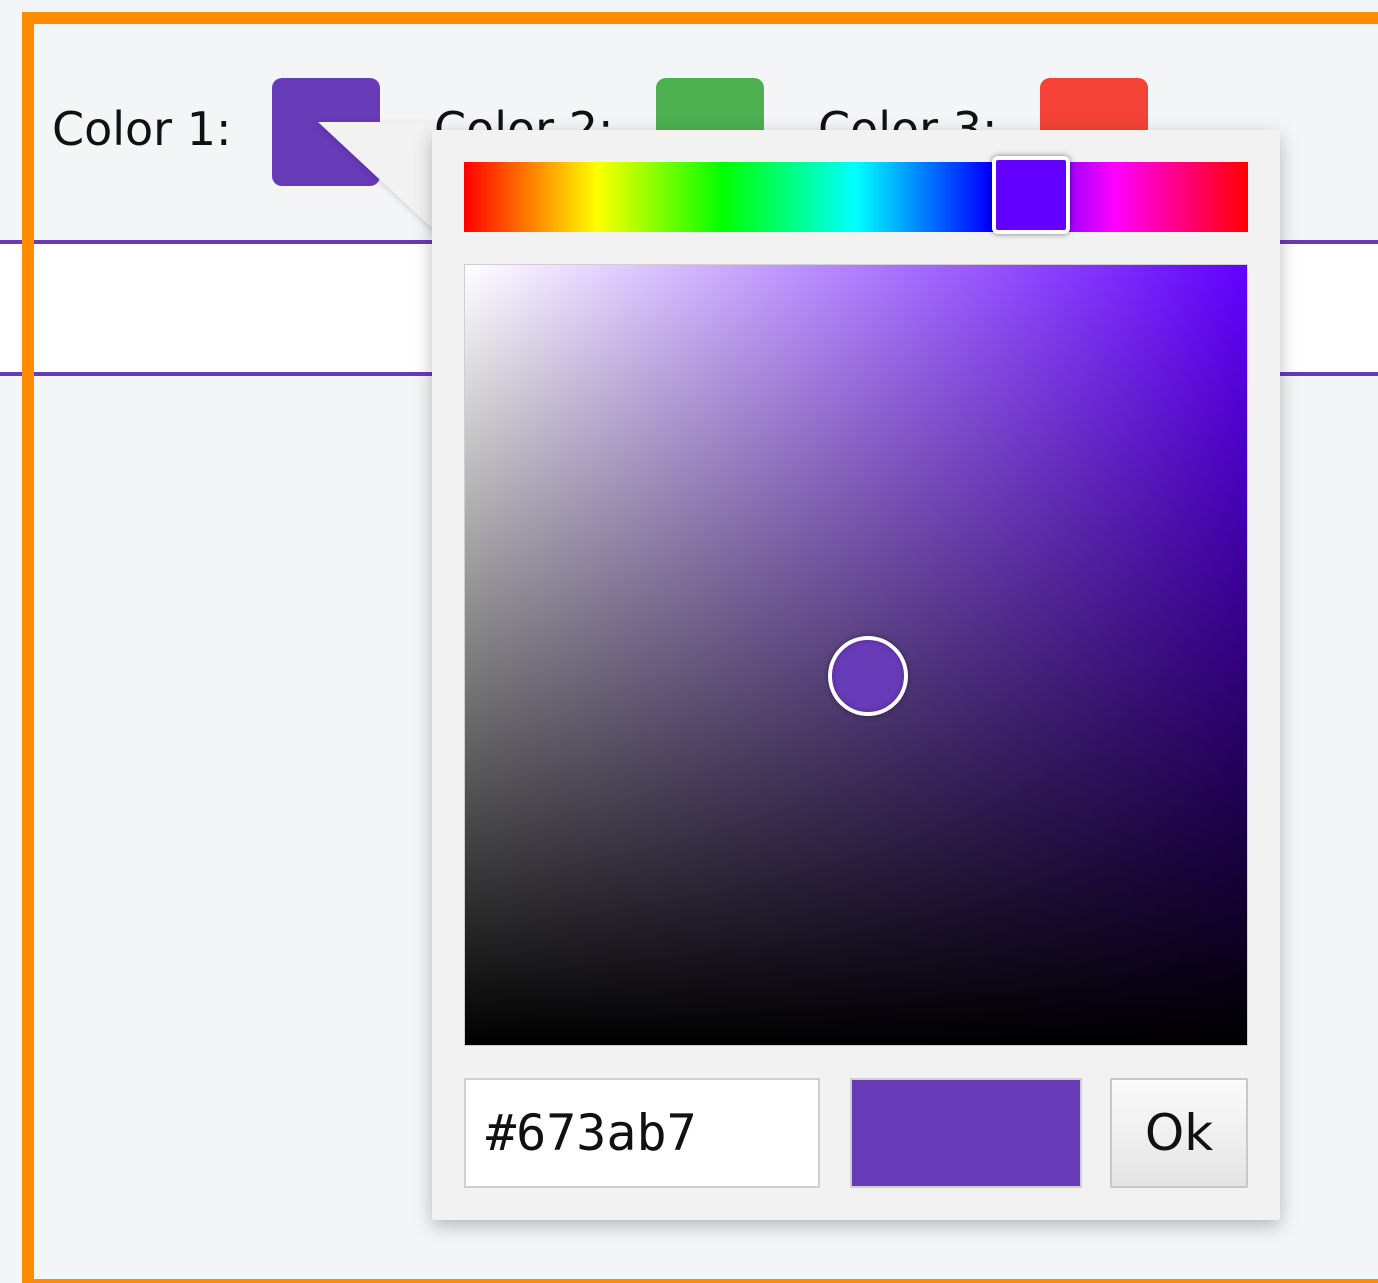  I want to click on focus-frame-left, so click(28, 647).